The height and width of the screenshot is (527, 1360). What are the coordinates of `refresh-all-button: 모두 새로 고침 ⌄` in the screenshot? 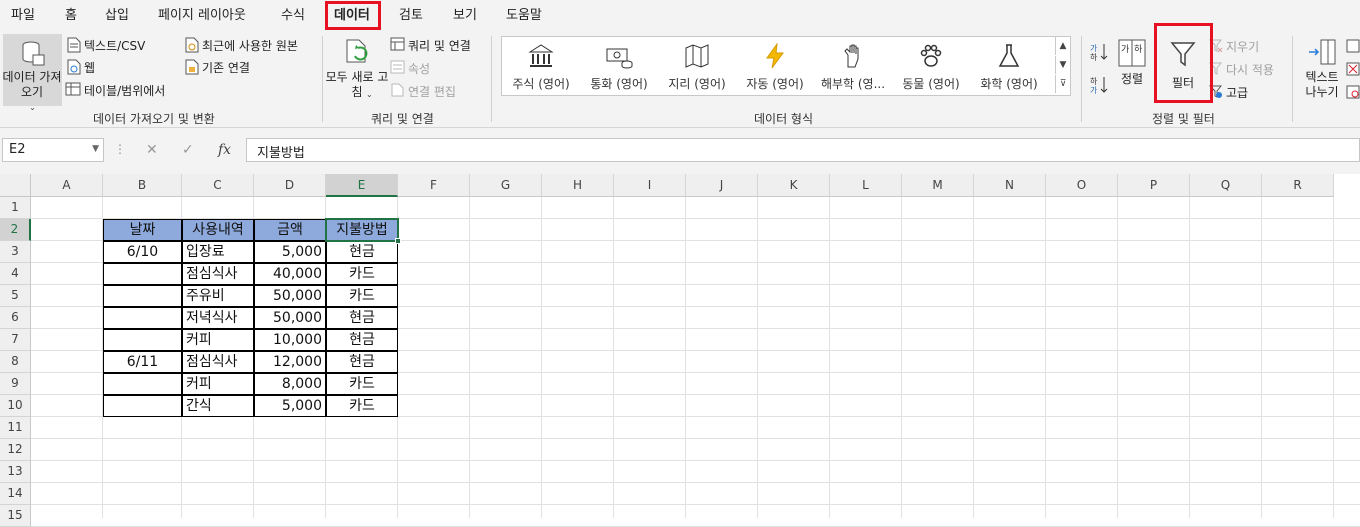 It's located at (357, 71).